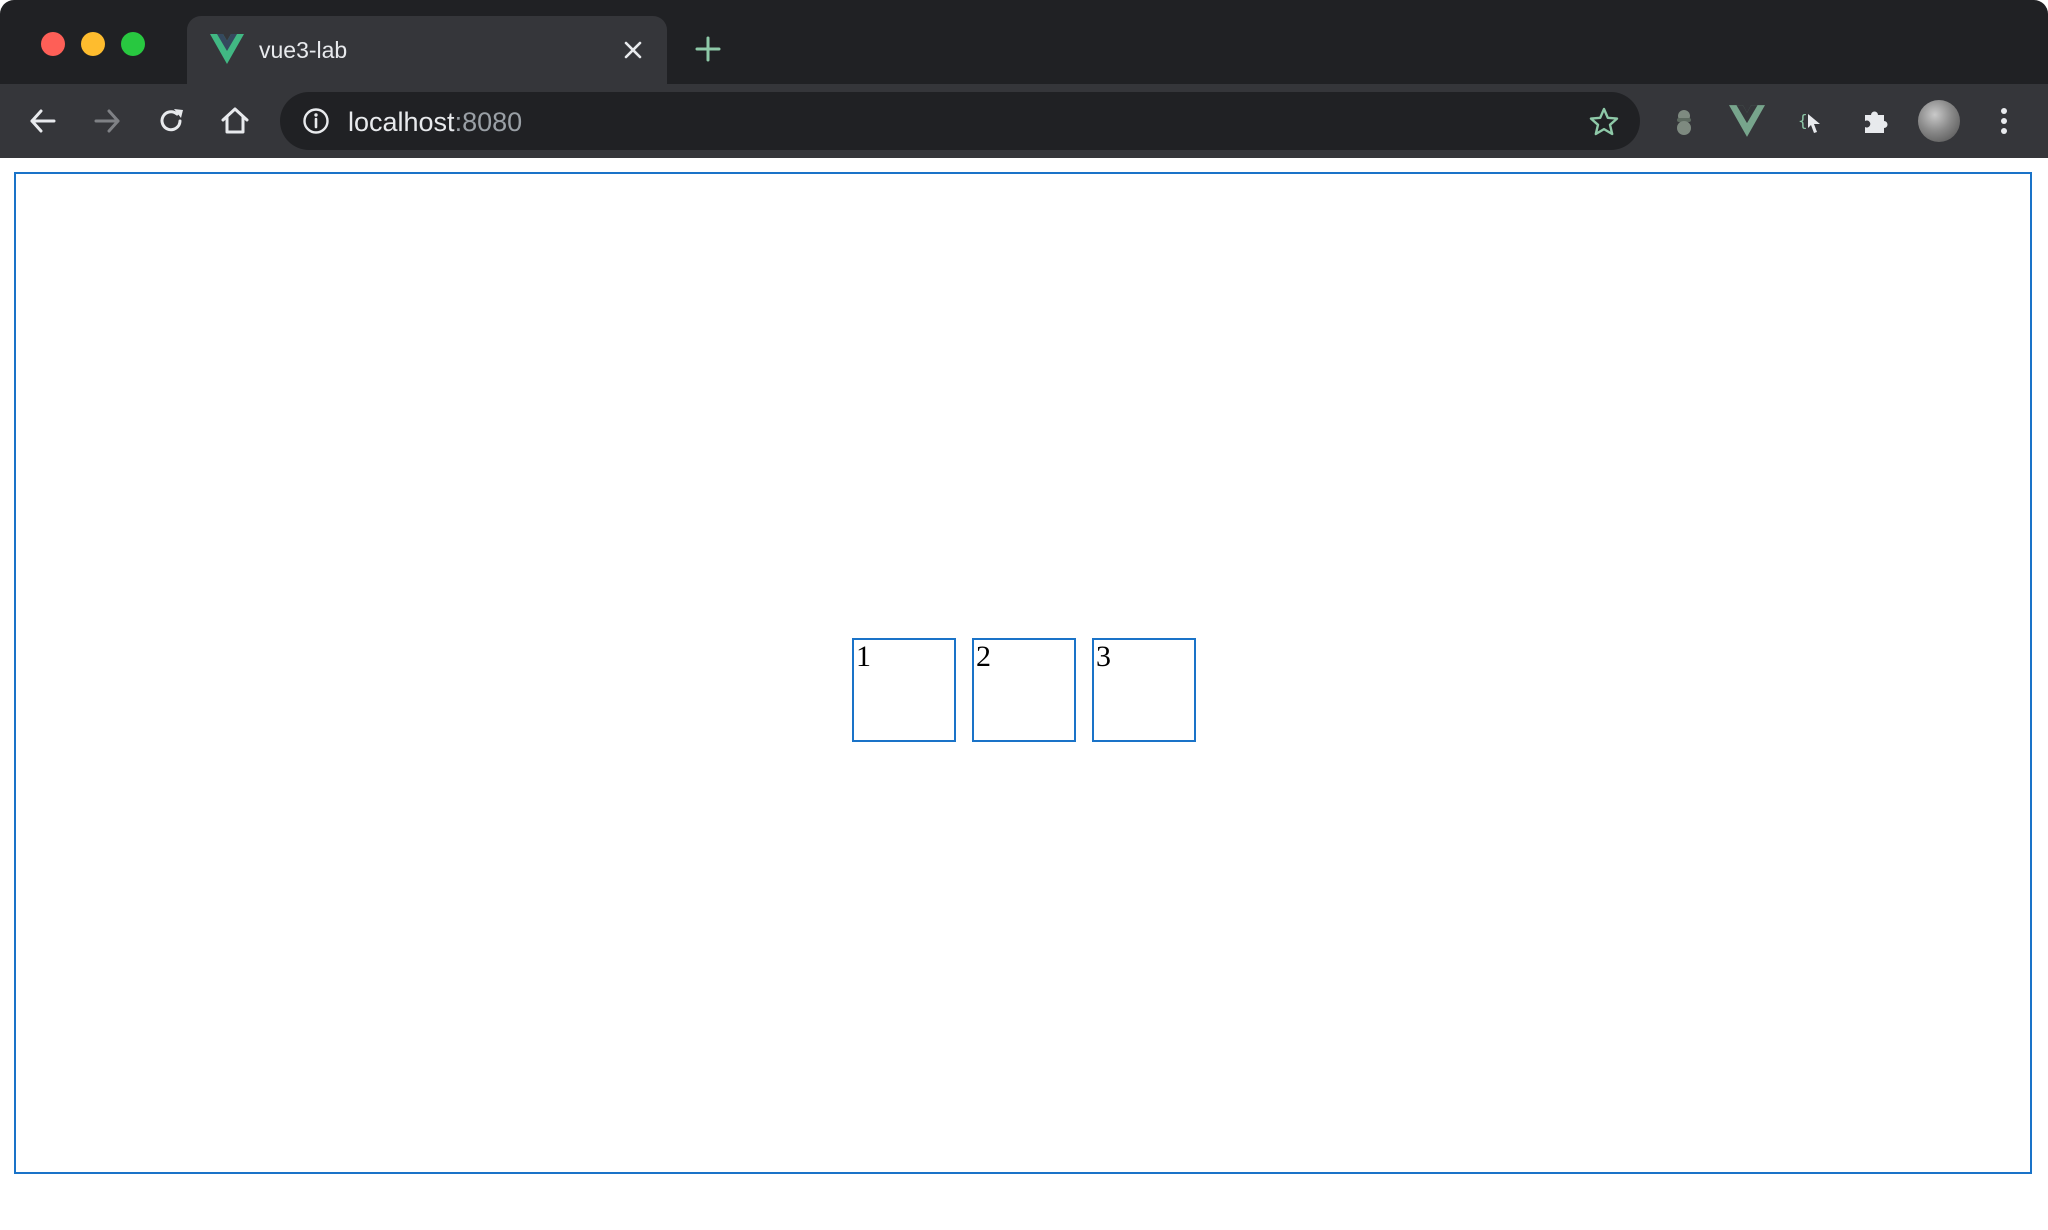 The width and height of the screenshot is (2048, 1230). What do you see at coordinates (960, 121) in the screenshot?
I see `address-bar: localhost:8080` at bounding box center [960, 121].